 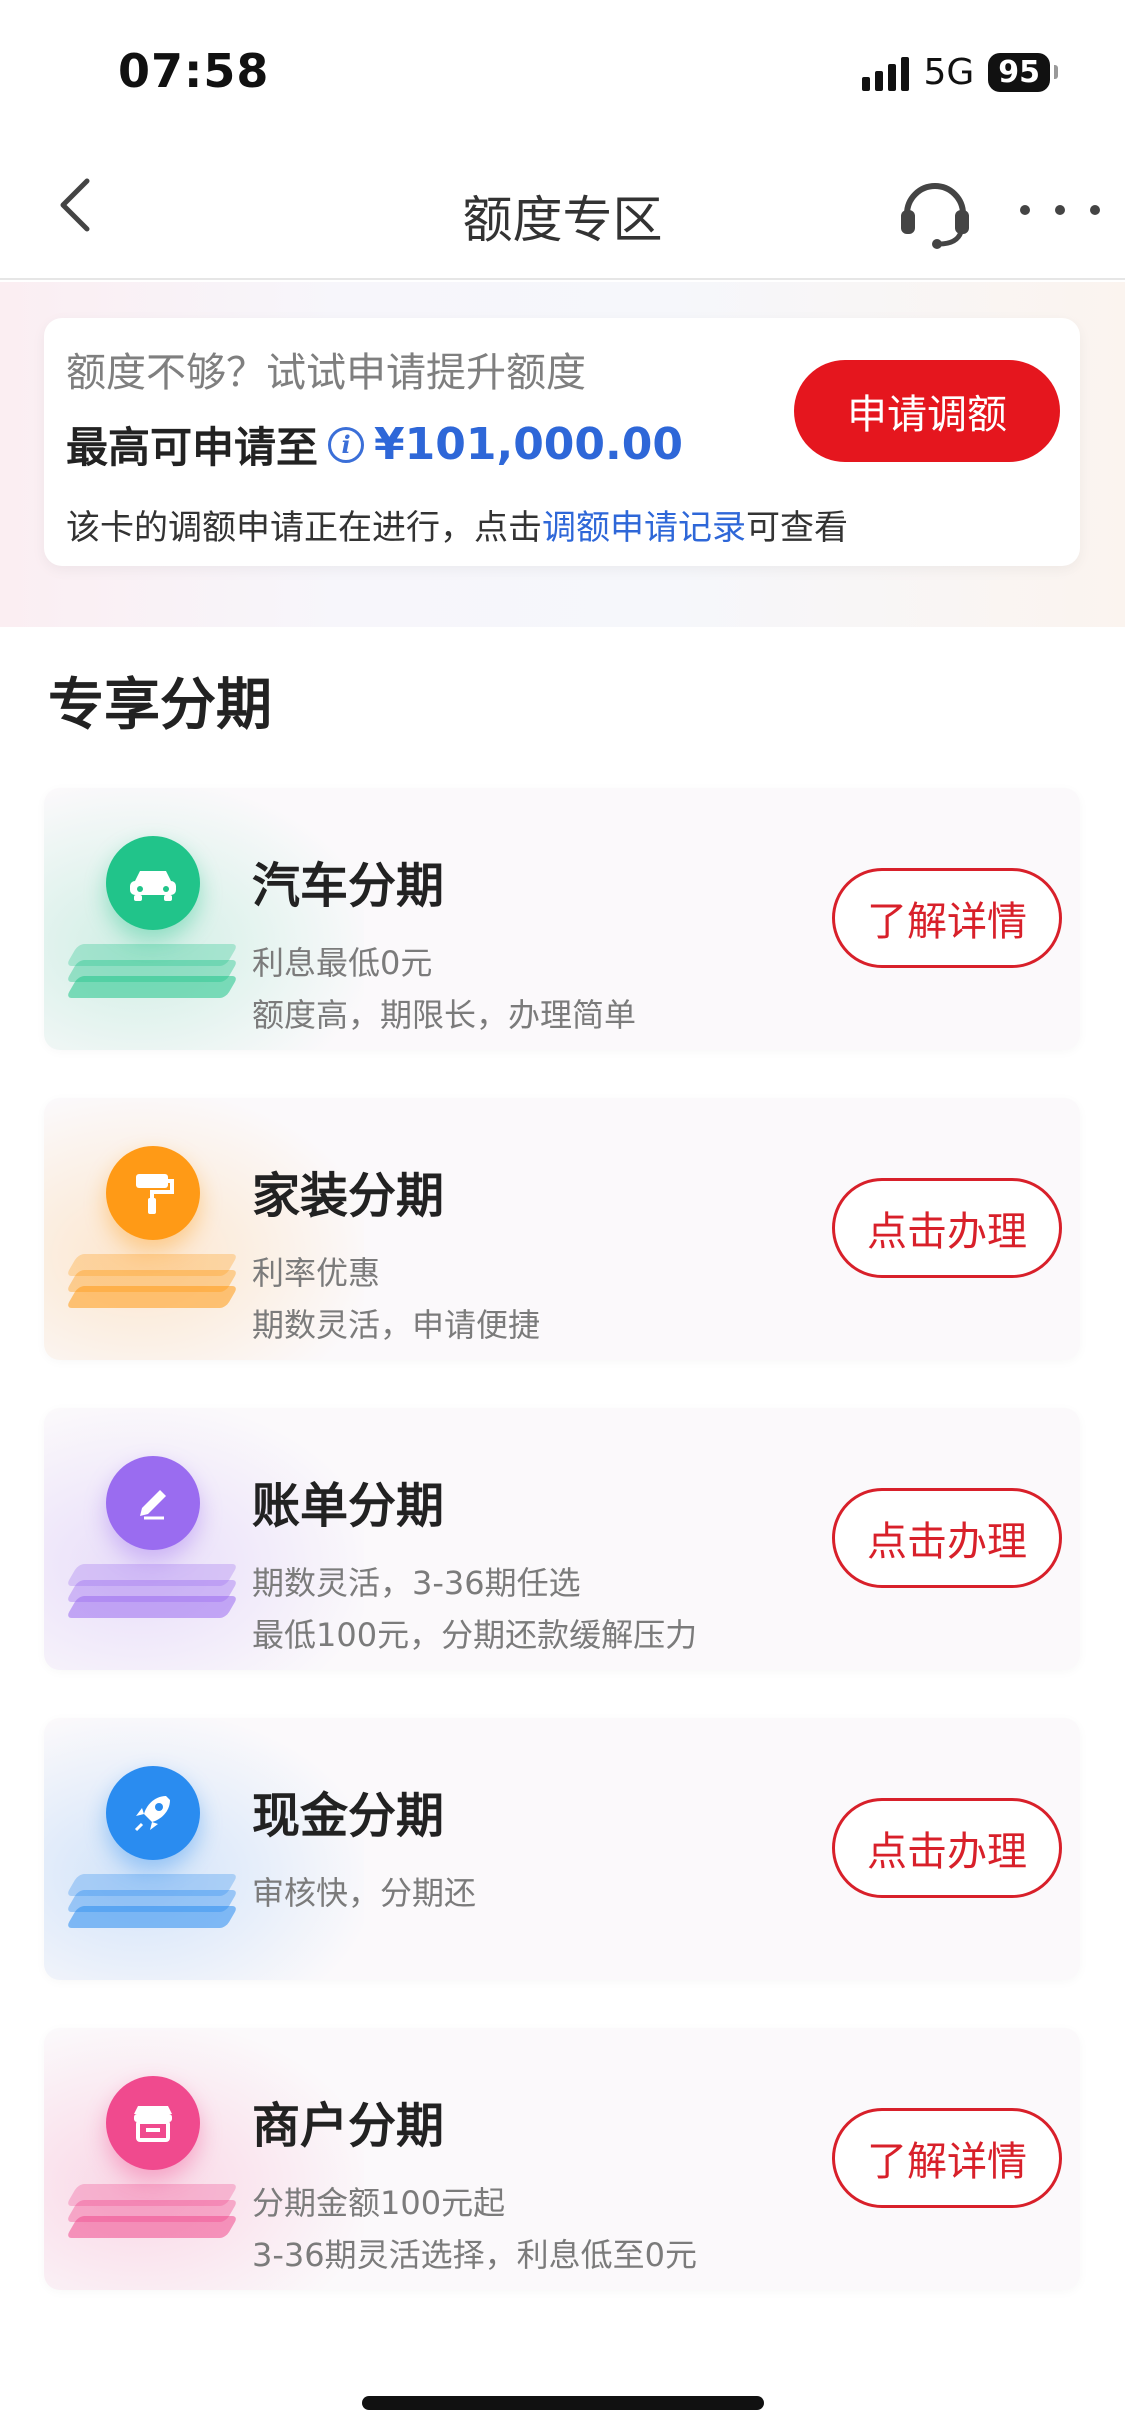 I want to click on credit-max-row: 最高可申请至 i ¥101,000.00, so click(x=374, y=444).